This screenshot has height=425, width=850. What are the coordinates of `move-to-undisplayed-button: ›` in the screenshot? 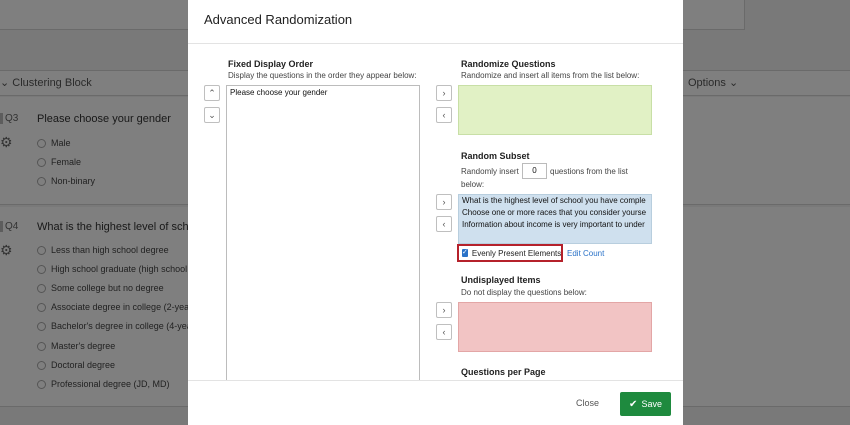 It's located at (444, 310).